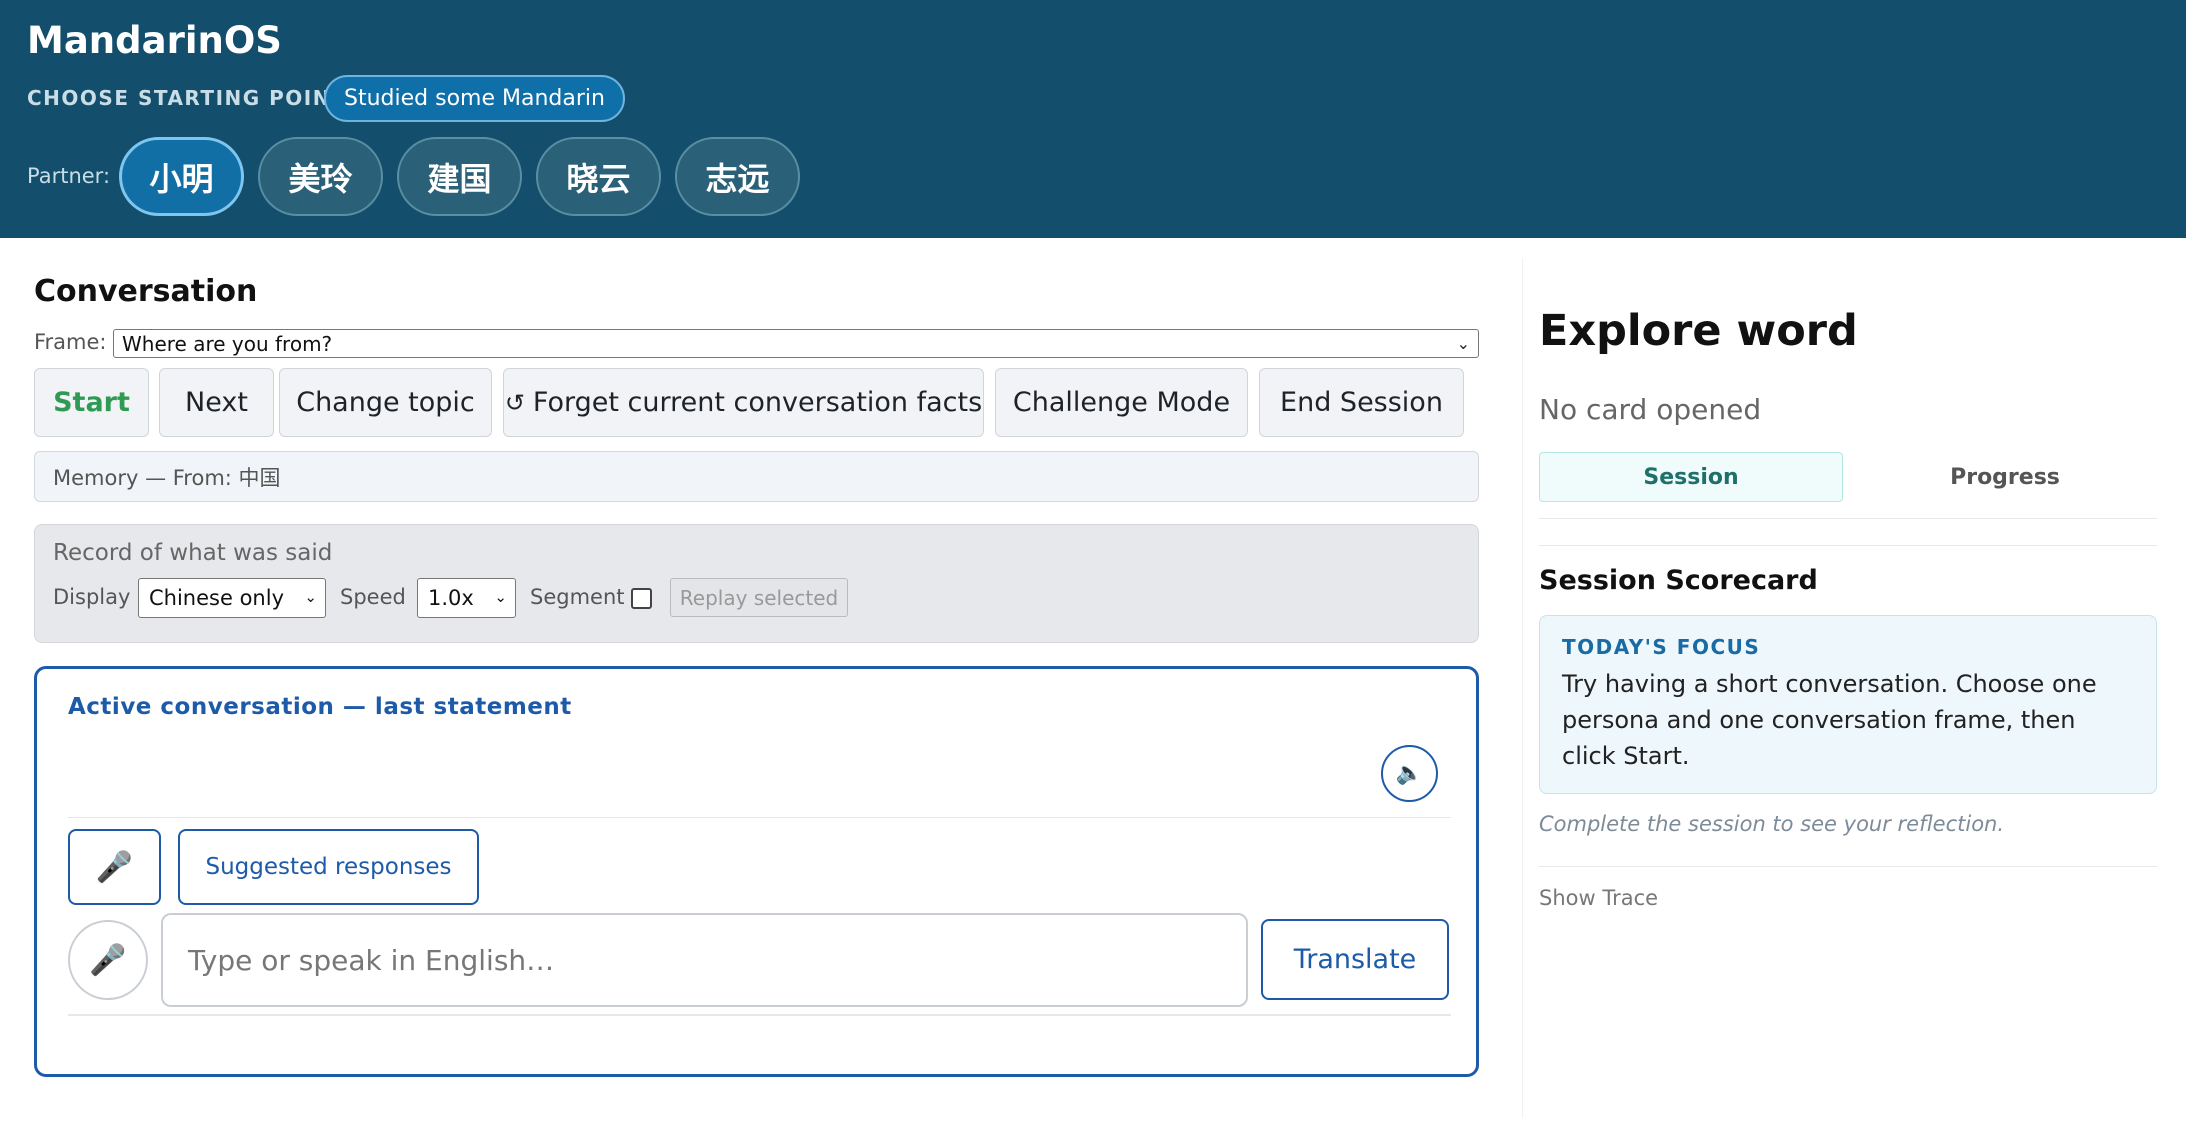 The width and height of the screenshot is (2186, 1134). What do you see at coordinates (1678, 580) in the screenshot?
I see `session-scorecard-title: Session Scorecard` at bounding box center [1678, 580].